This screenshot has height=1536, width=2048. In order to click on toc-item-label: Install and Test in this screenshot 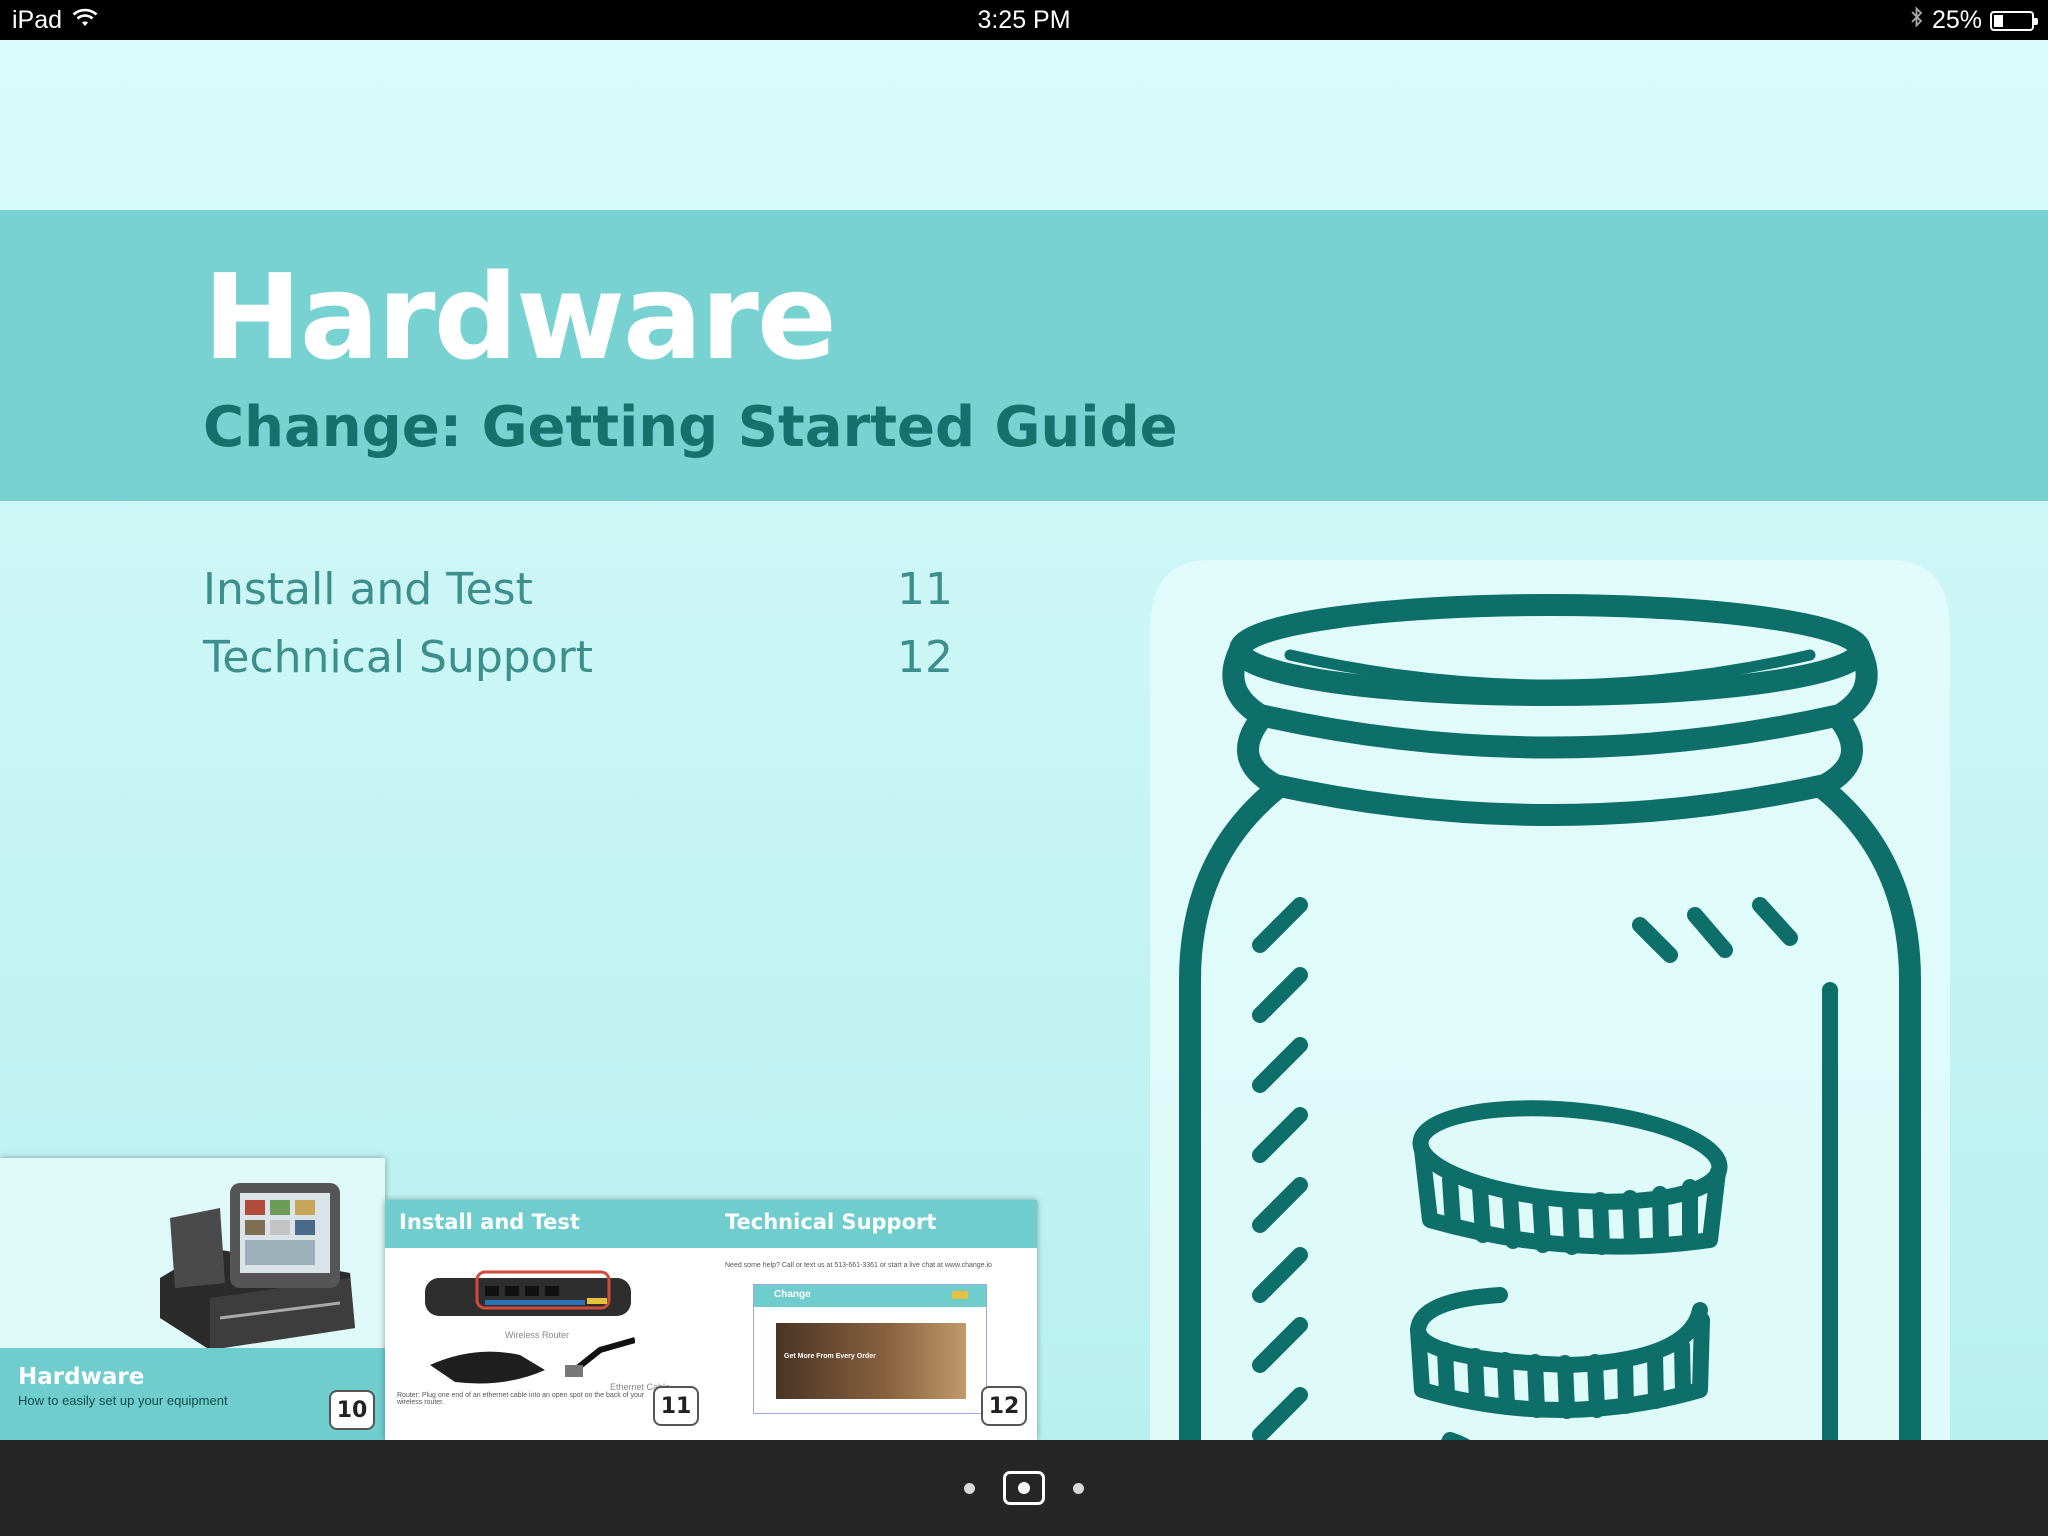, I will do `click(368, 589)`.